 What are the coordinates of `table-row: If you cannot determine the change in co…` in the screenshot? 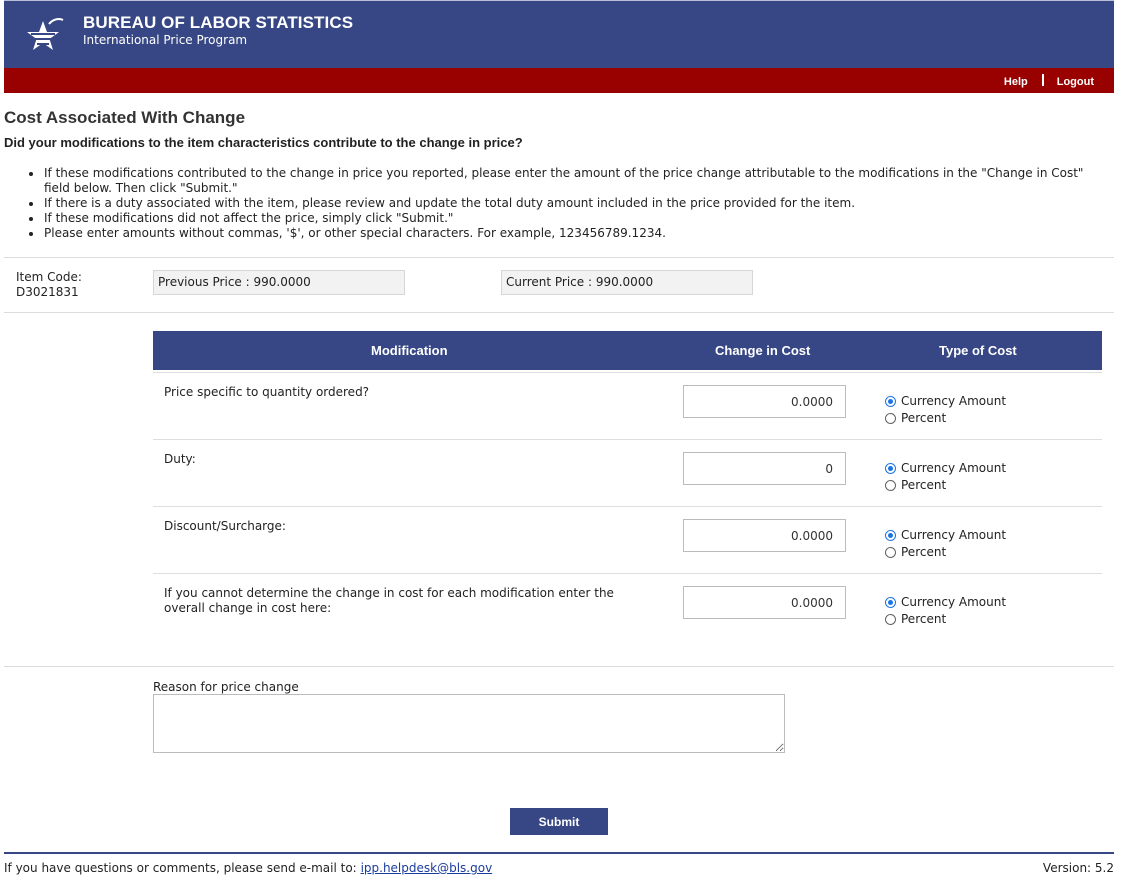 It's located at (627, 607).